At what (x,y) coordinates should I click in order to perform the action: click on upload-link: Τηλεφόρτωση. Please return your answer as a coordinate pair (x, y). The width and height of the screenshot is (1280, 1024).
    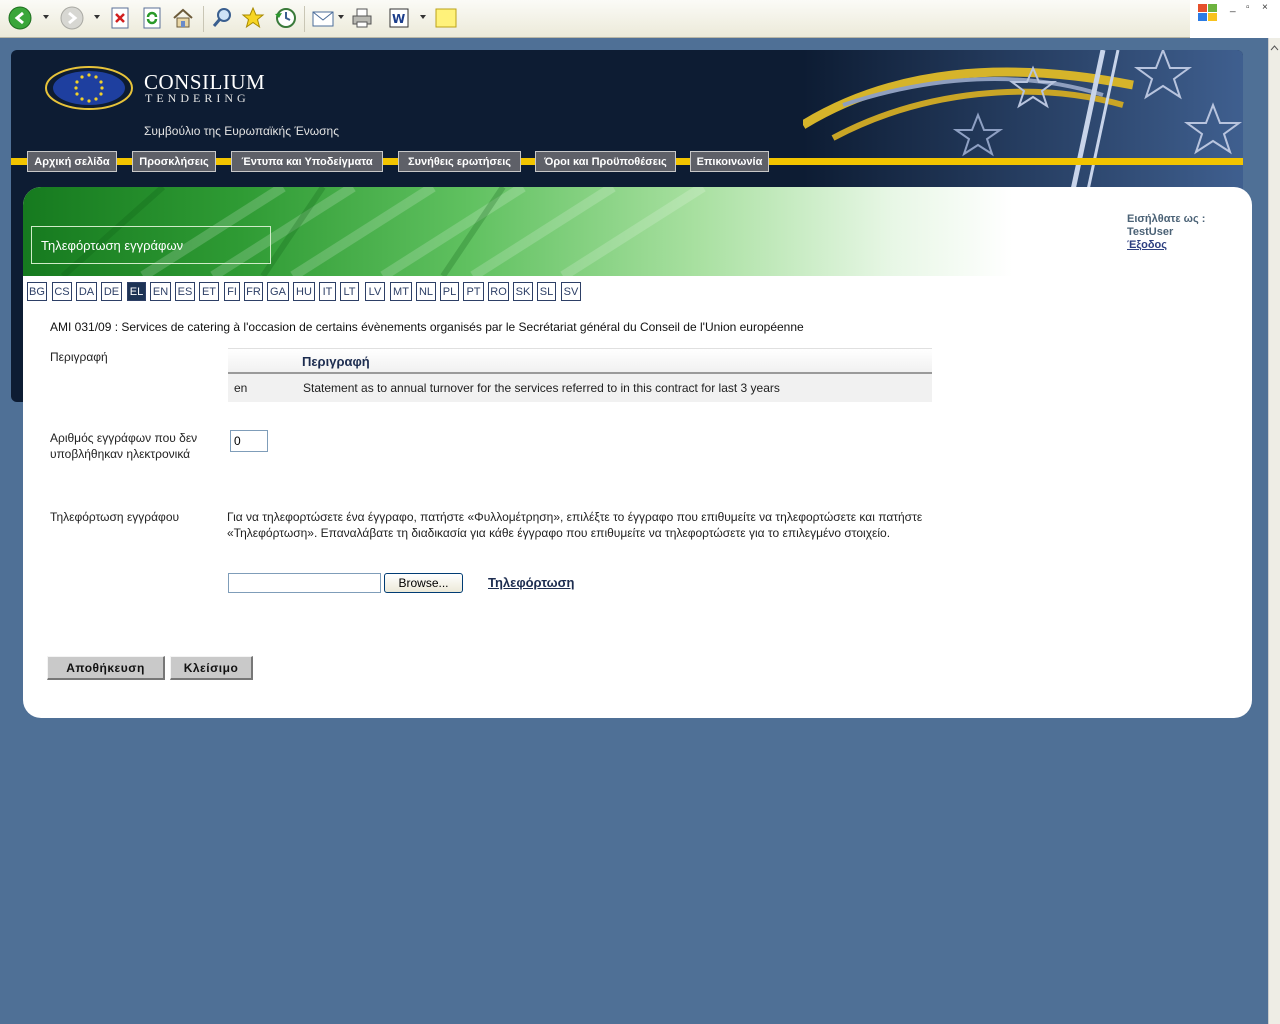
    Looking at the image, I should click on (531, 582).